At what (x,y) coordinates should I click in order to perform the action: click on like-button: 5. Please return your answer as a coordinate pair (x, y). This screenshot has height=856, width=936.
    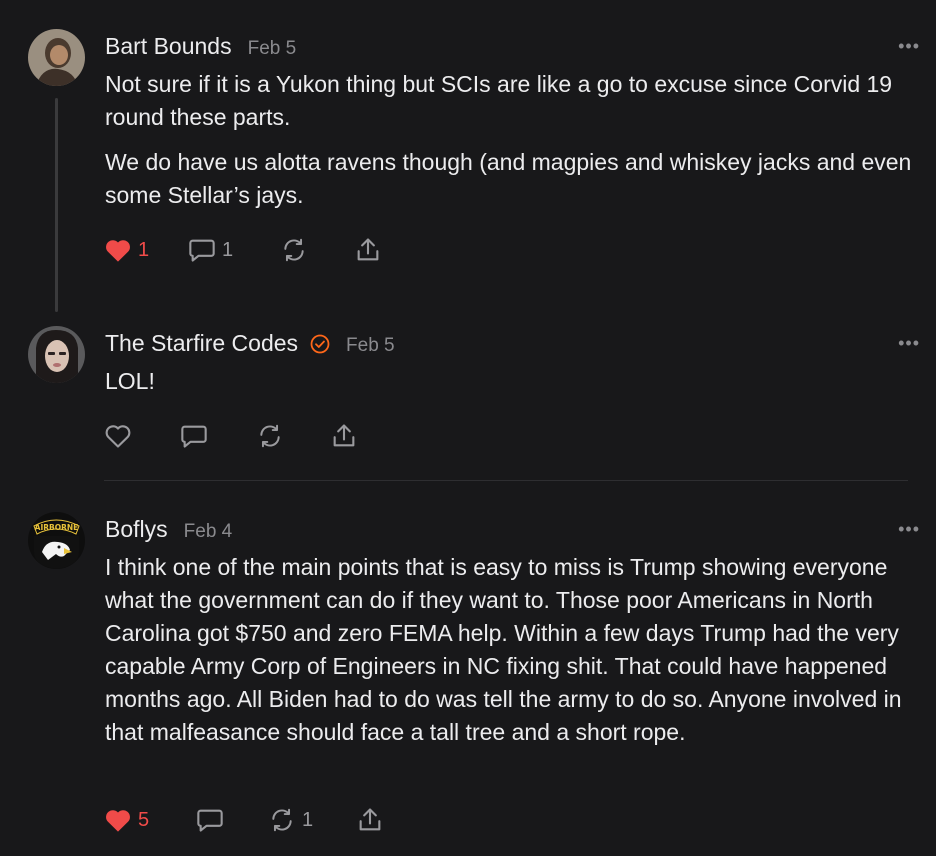
    Looking at the image, I should click on (150, 820).